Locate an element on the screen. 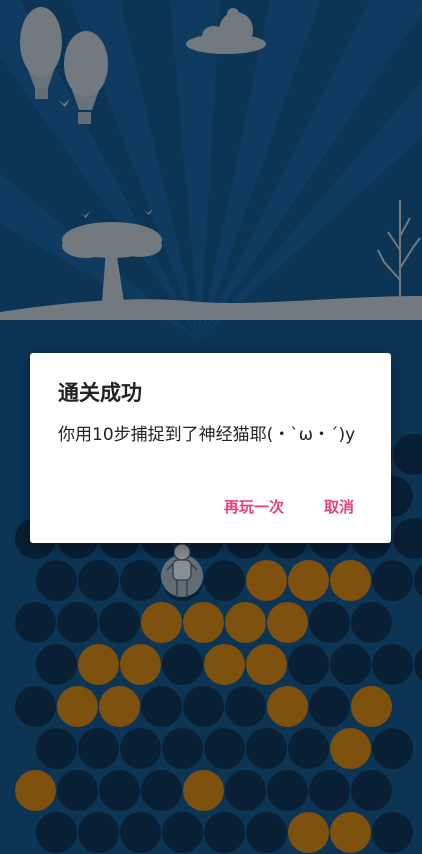 This screenshot has height=854, width=422. dialog-message: 你用10步捕捉到了神经猫耶(・`ω・´)y is located at coordinates (207, 435).